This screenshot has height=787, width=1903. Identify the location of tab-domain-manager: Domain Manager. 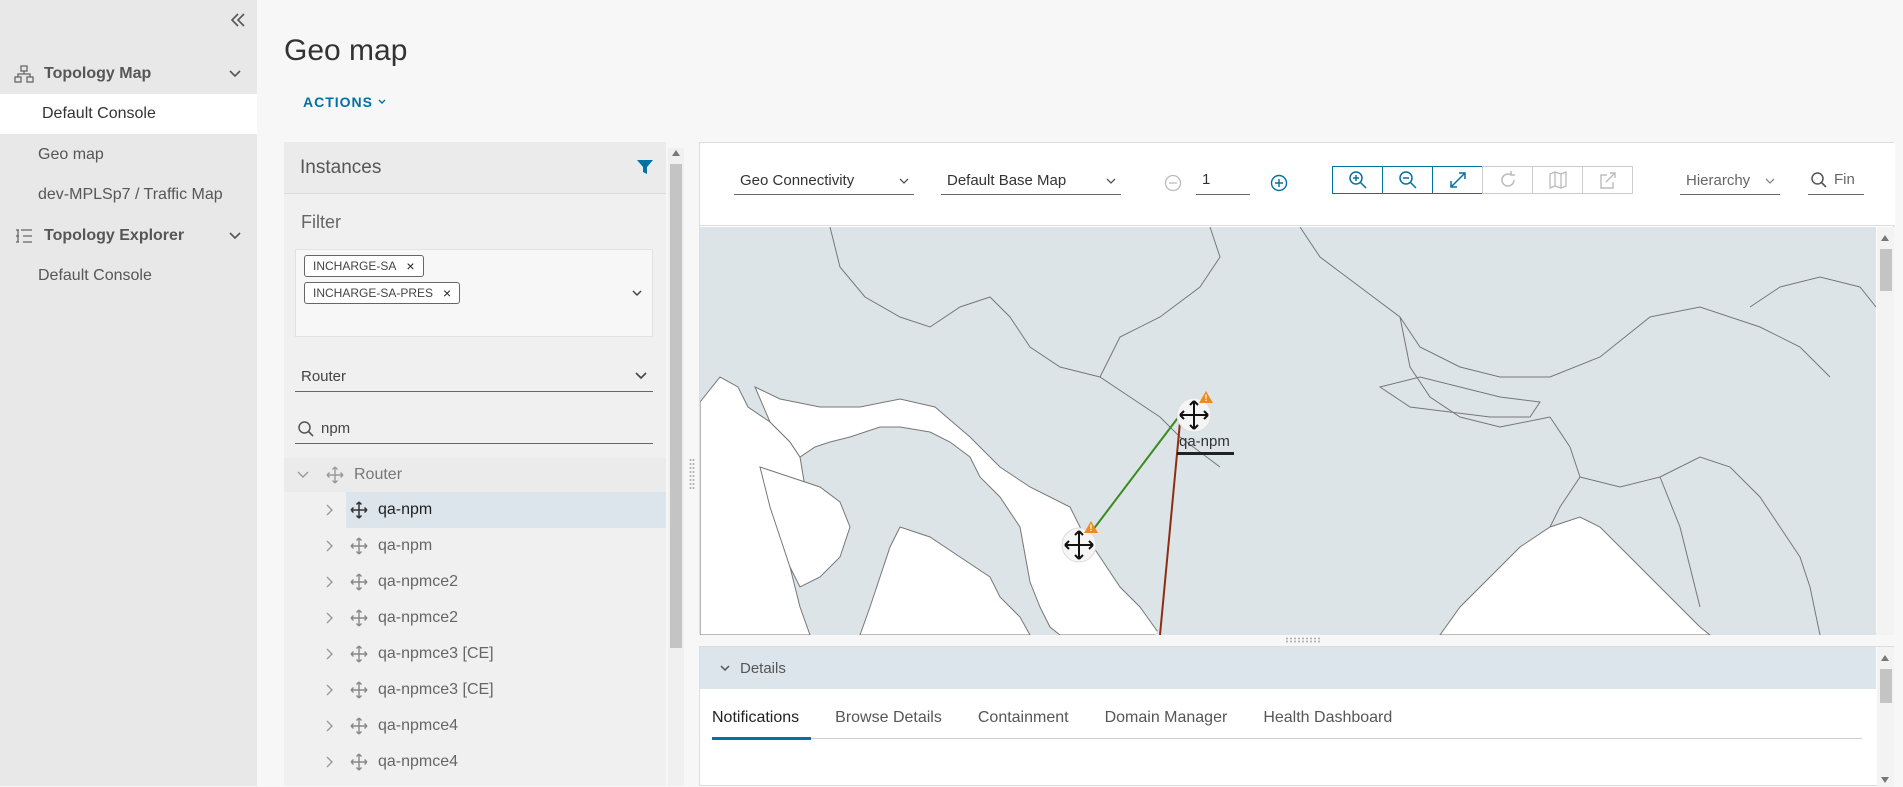
(1172, 723).